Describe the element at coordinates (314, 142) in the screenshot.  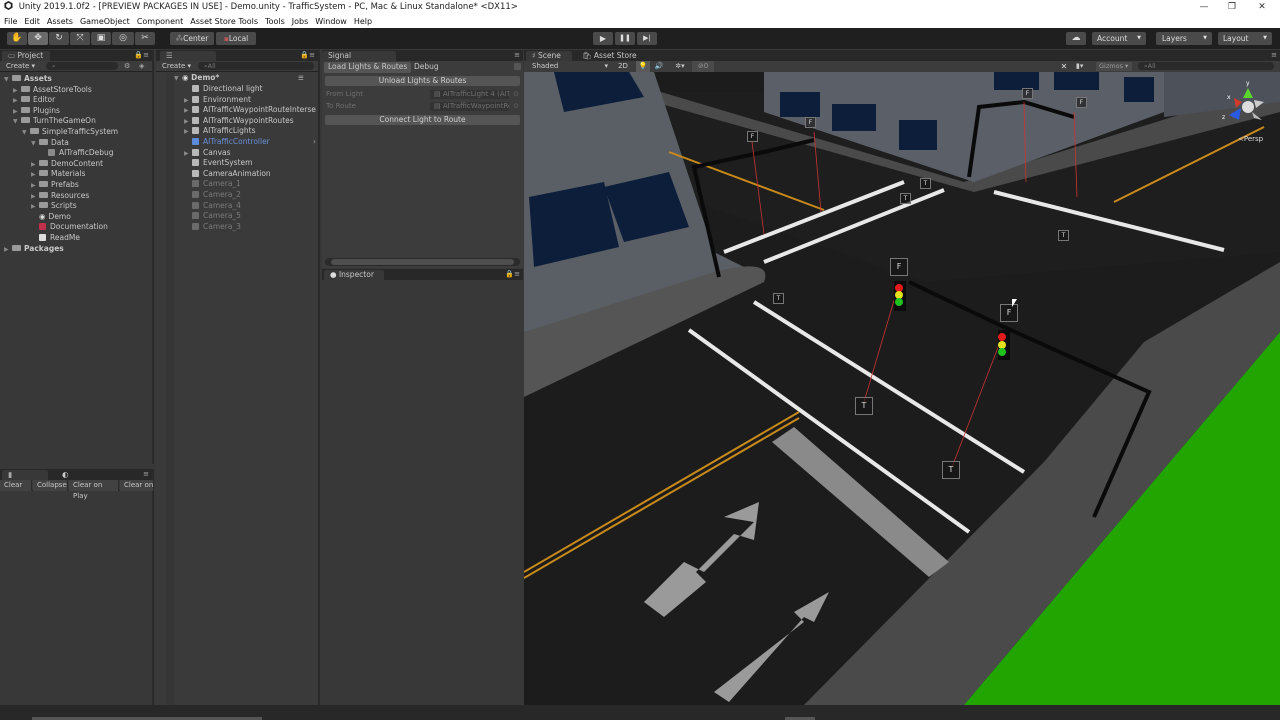
I see `chevron-right-icon: ›` at that location.